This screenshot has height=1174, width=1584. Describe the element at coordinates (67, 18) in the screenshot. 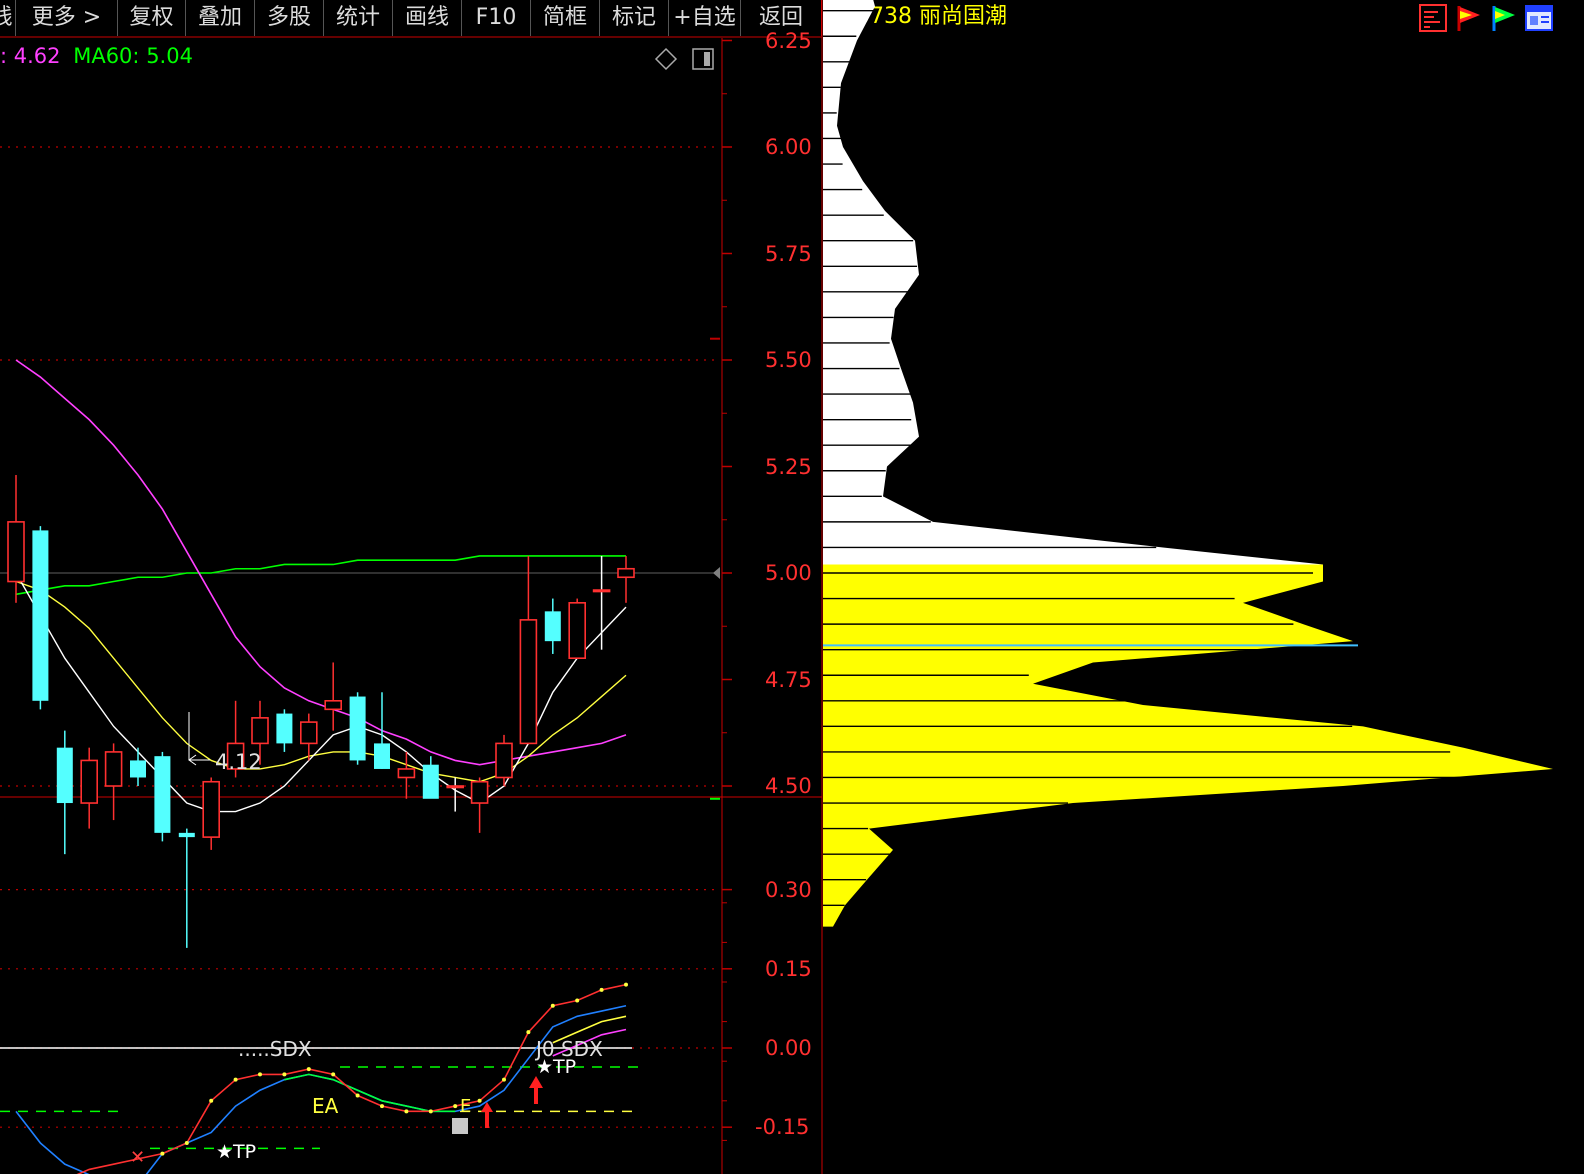

I see `toolbar-item-more: 更多 >` at that location.